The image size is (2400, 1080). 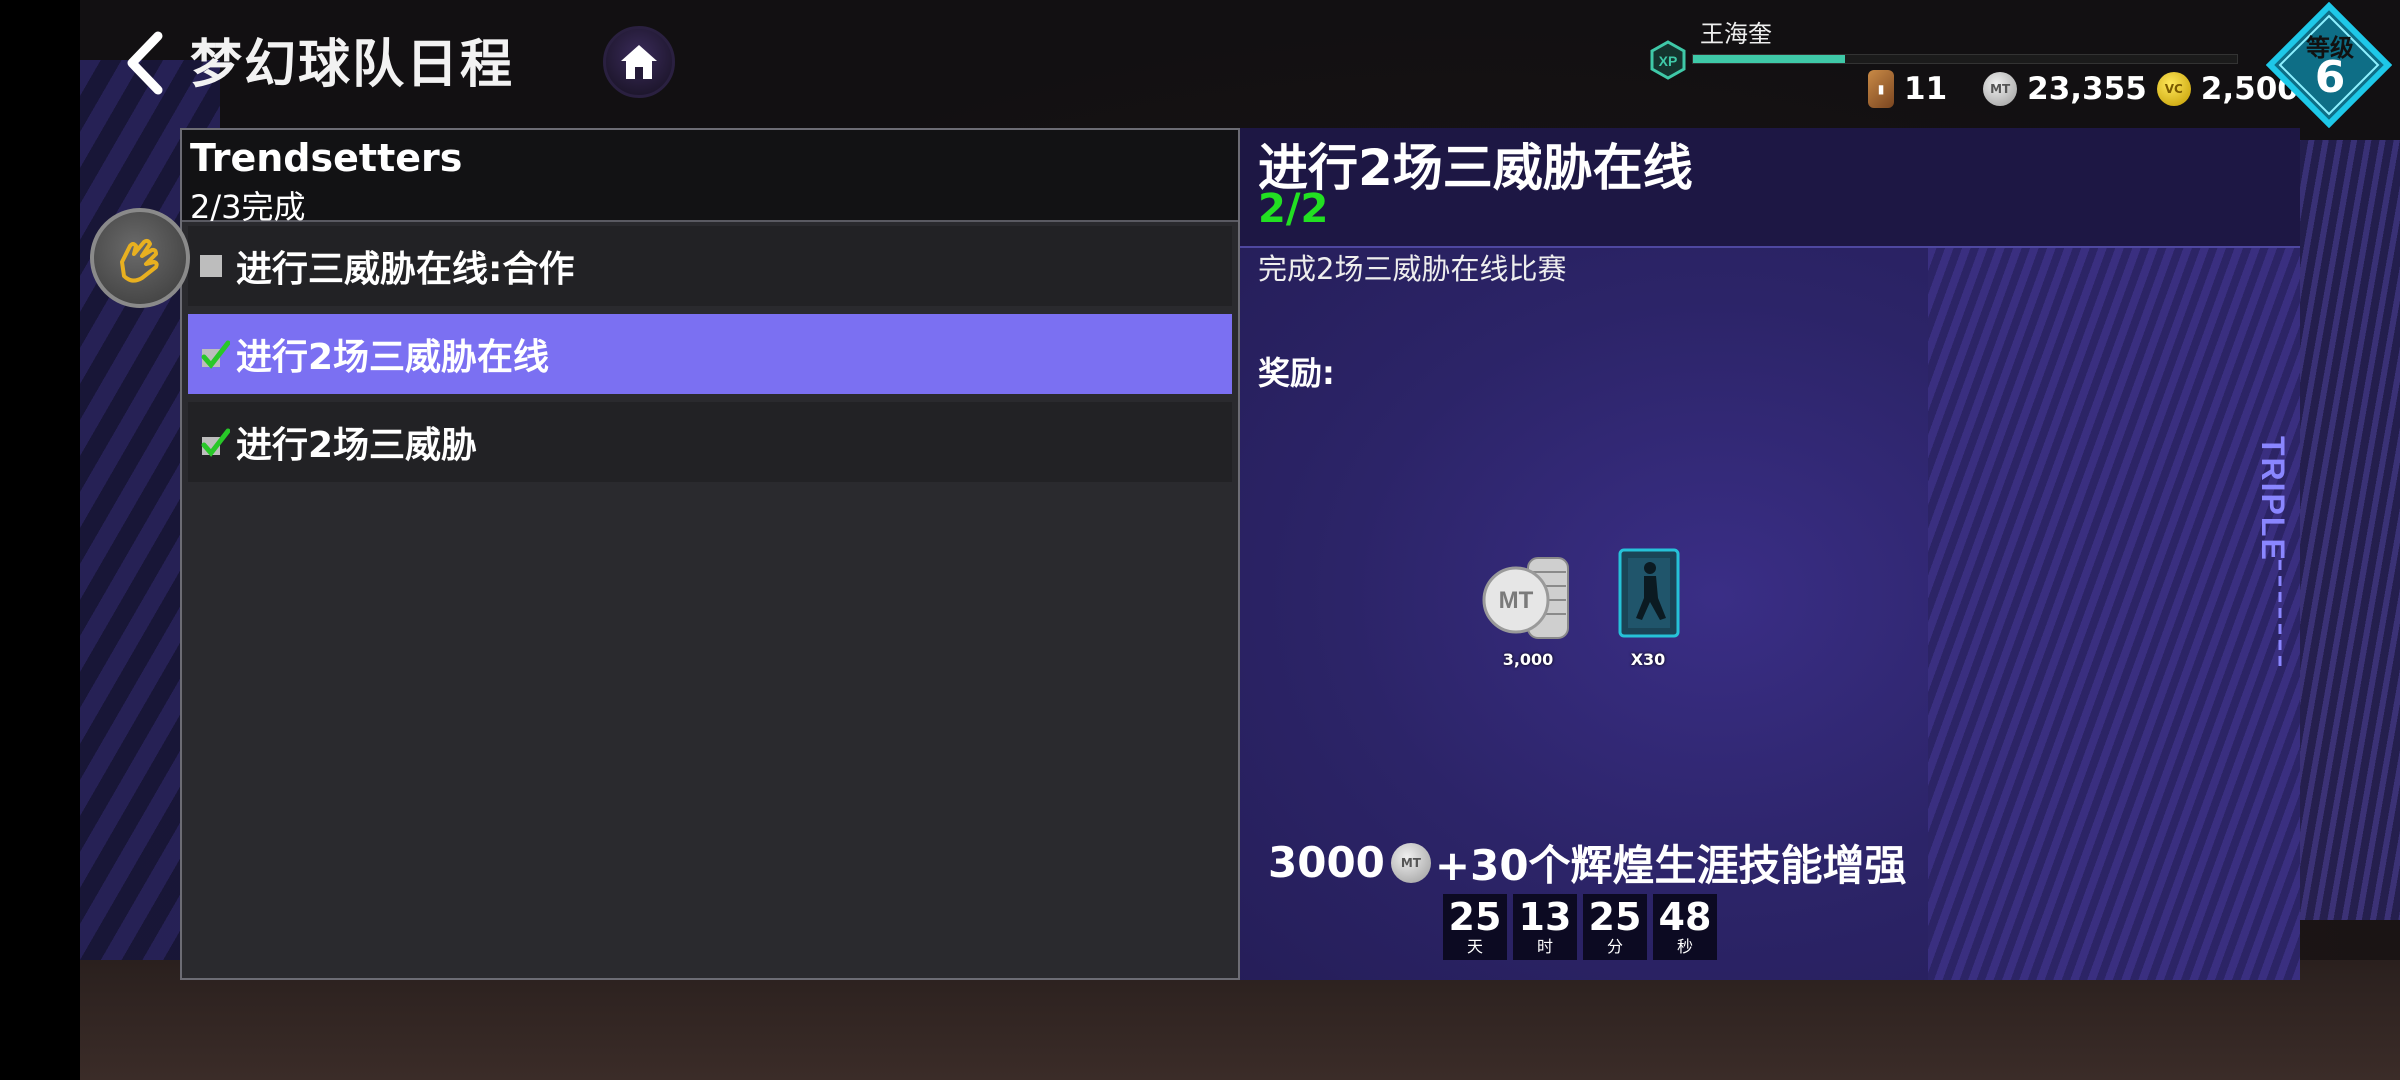 What do you see at coordinates (1412, 269) in the screenshot?
I see `task-description: 完成2场三威胁在线比赛` at bounding box center [1412, 269].